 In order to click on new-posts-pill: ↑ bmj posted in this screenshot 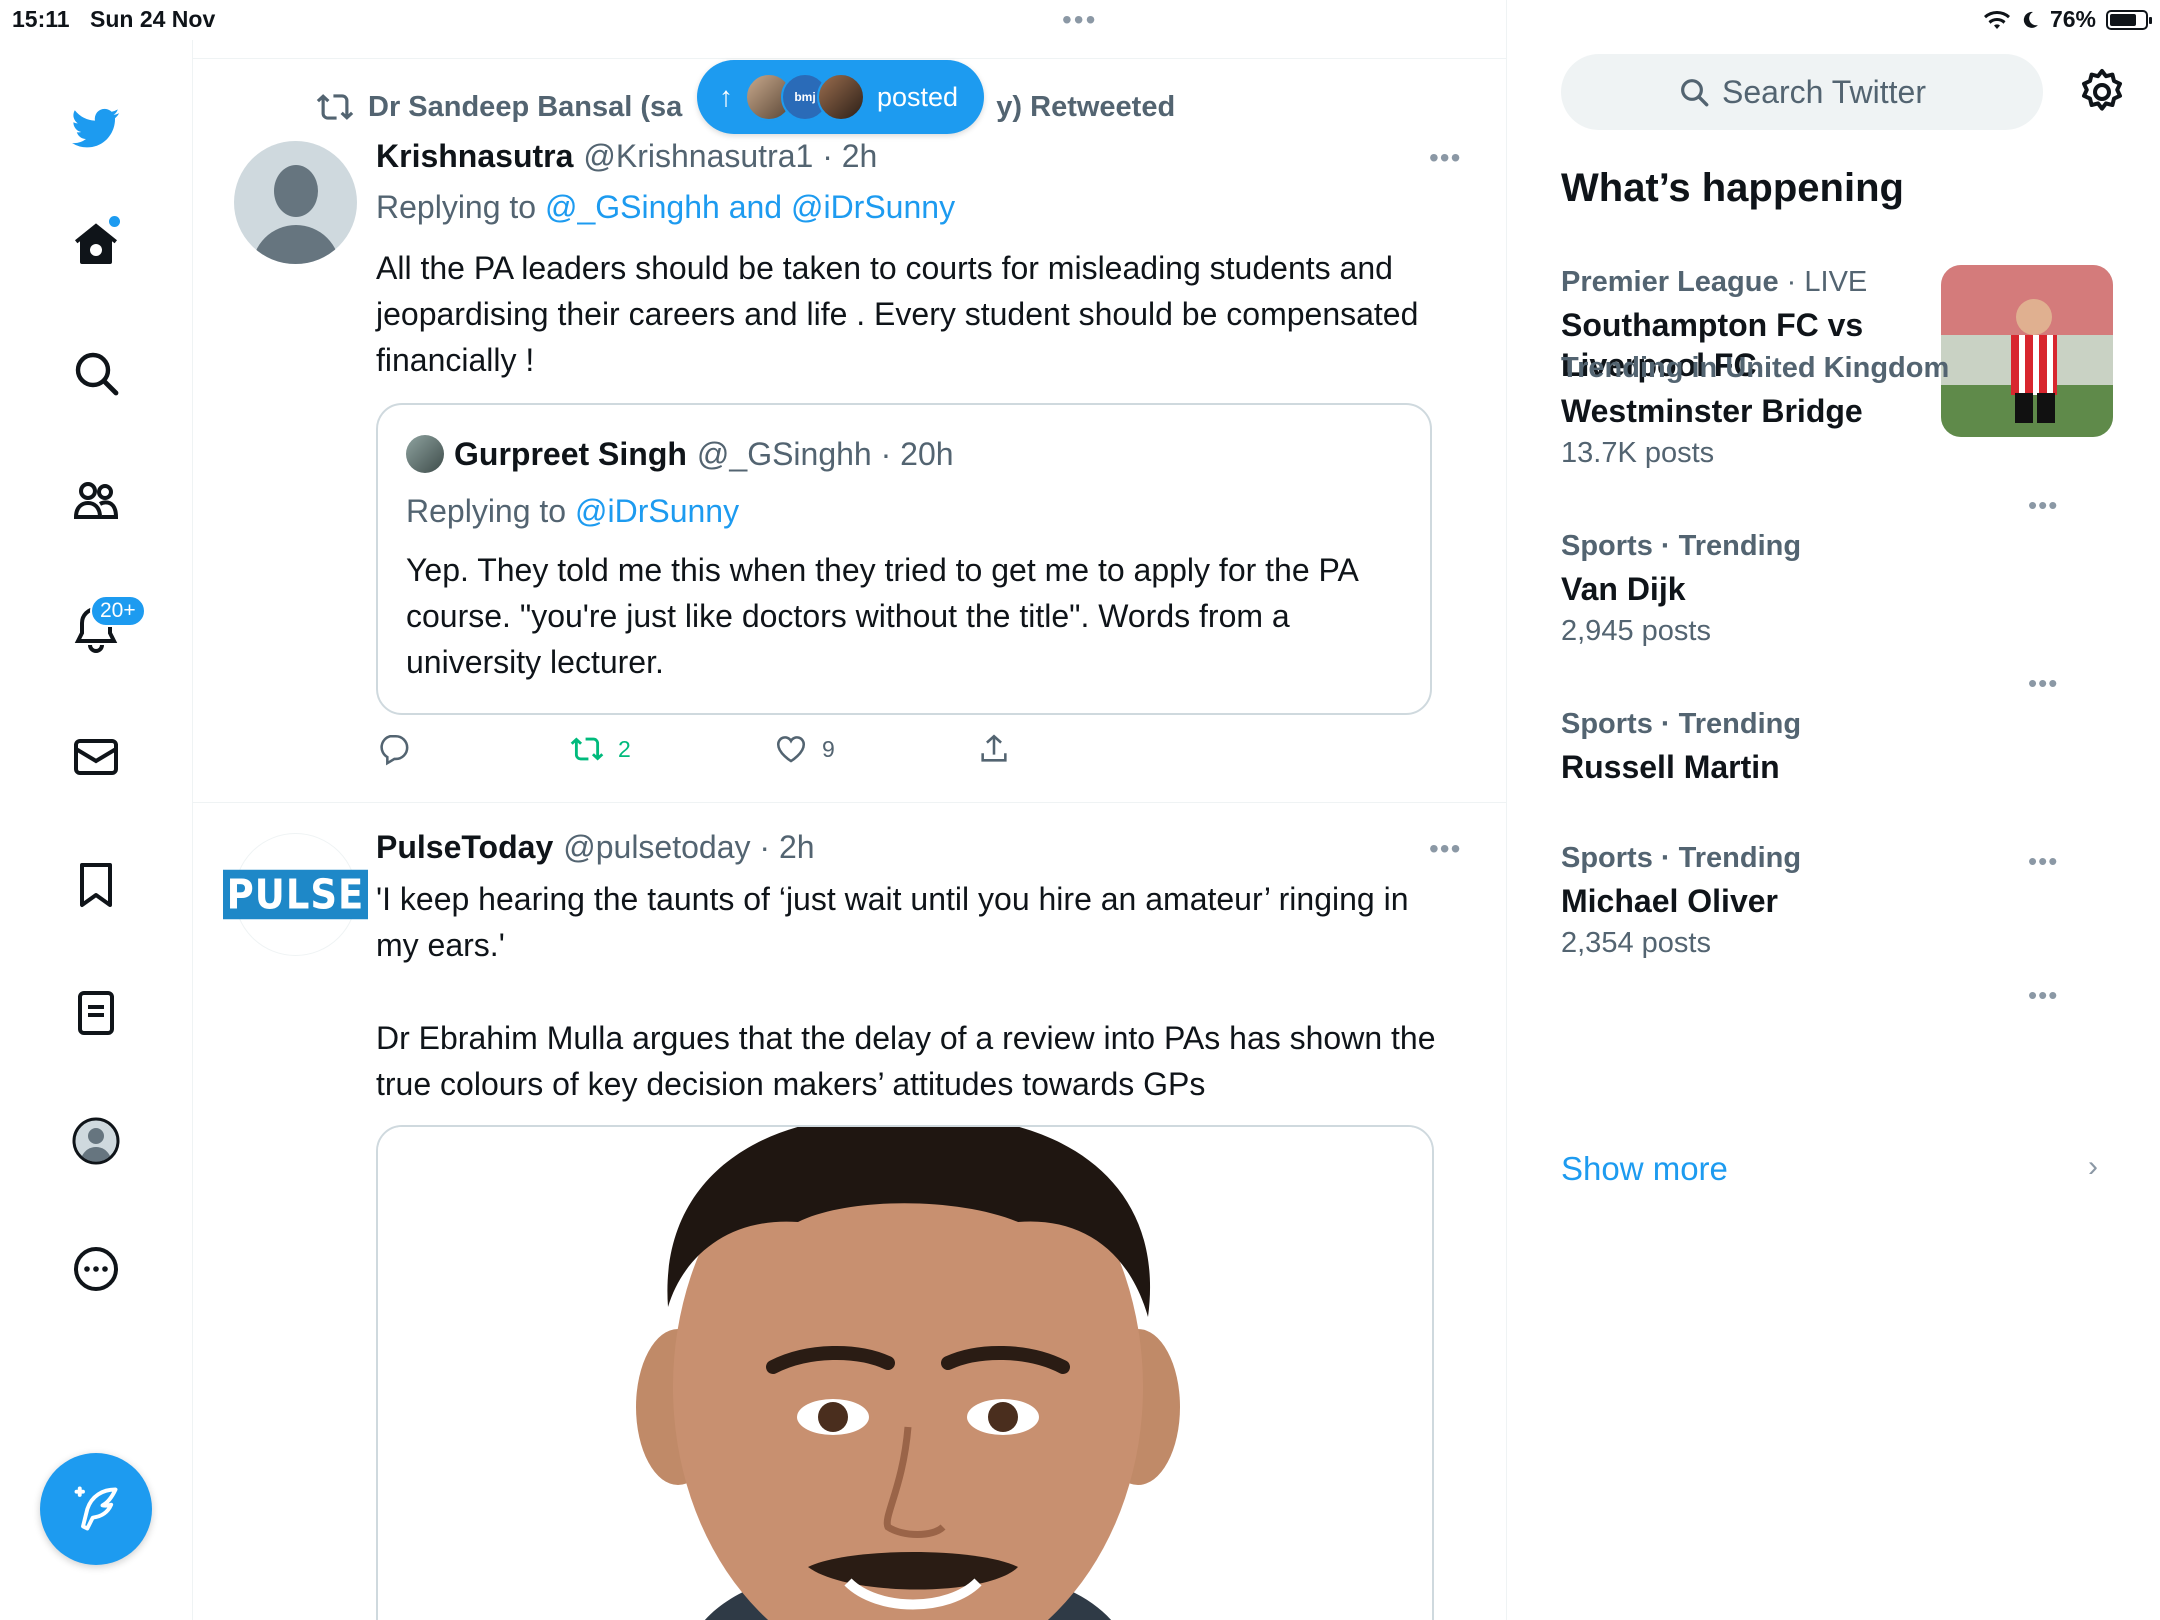, I will do `click(841, 97)`.